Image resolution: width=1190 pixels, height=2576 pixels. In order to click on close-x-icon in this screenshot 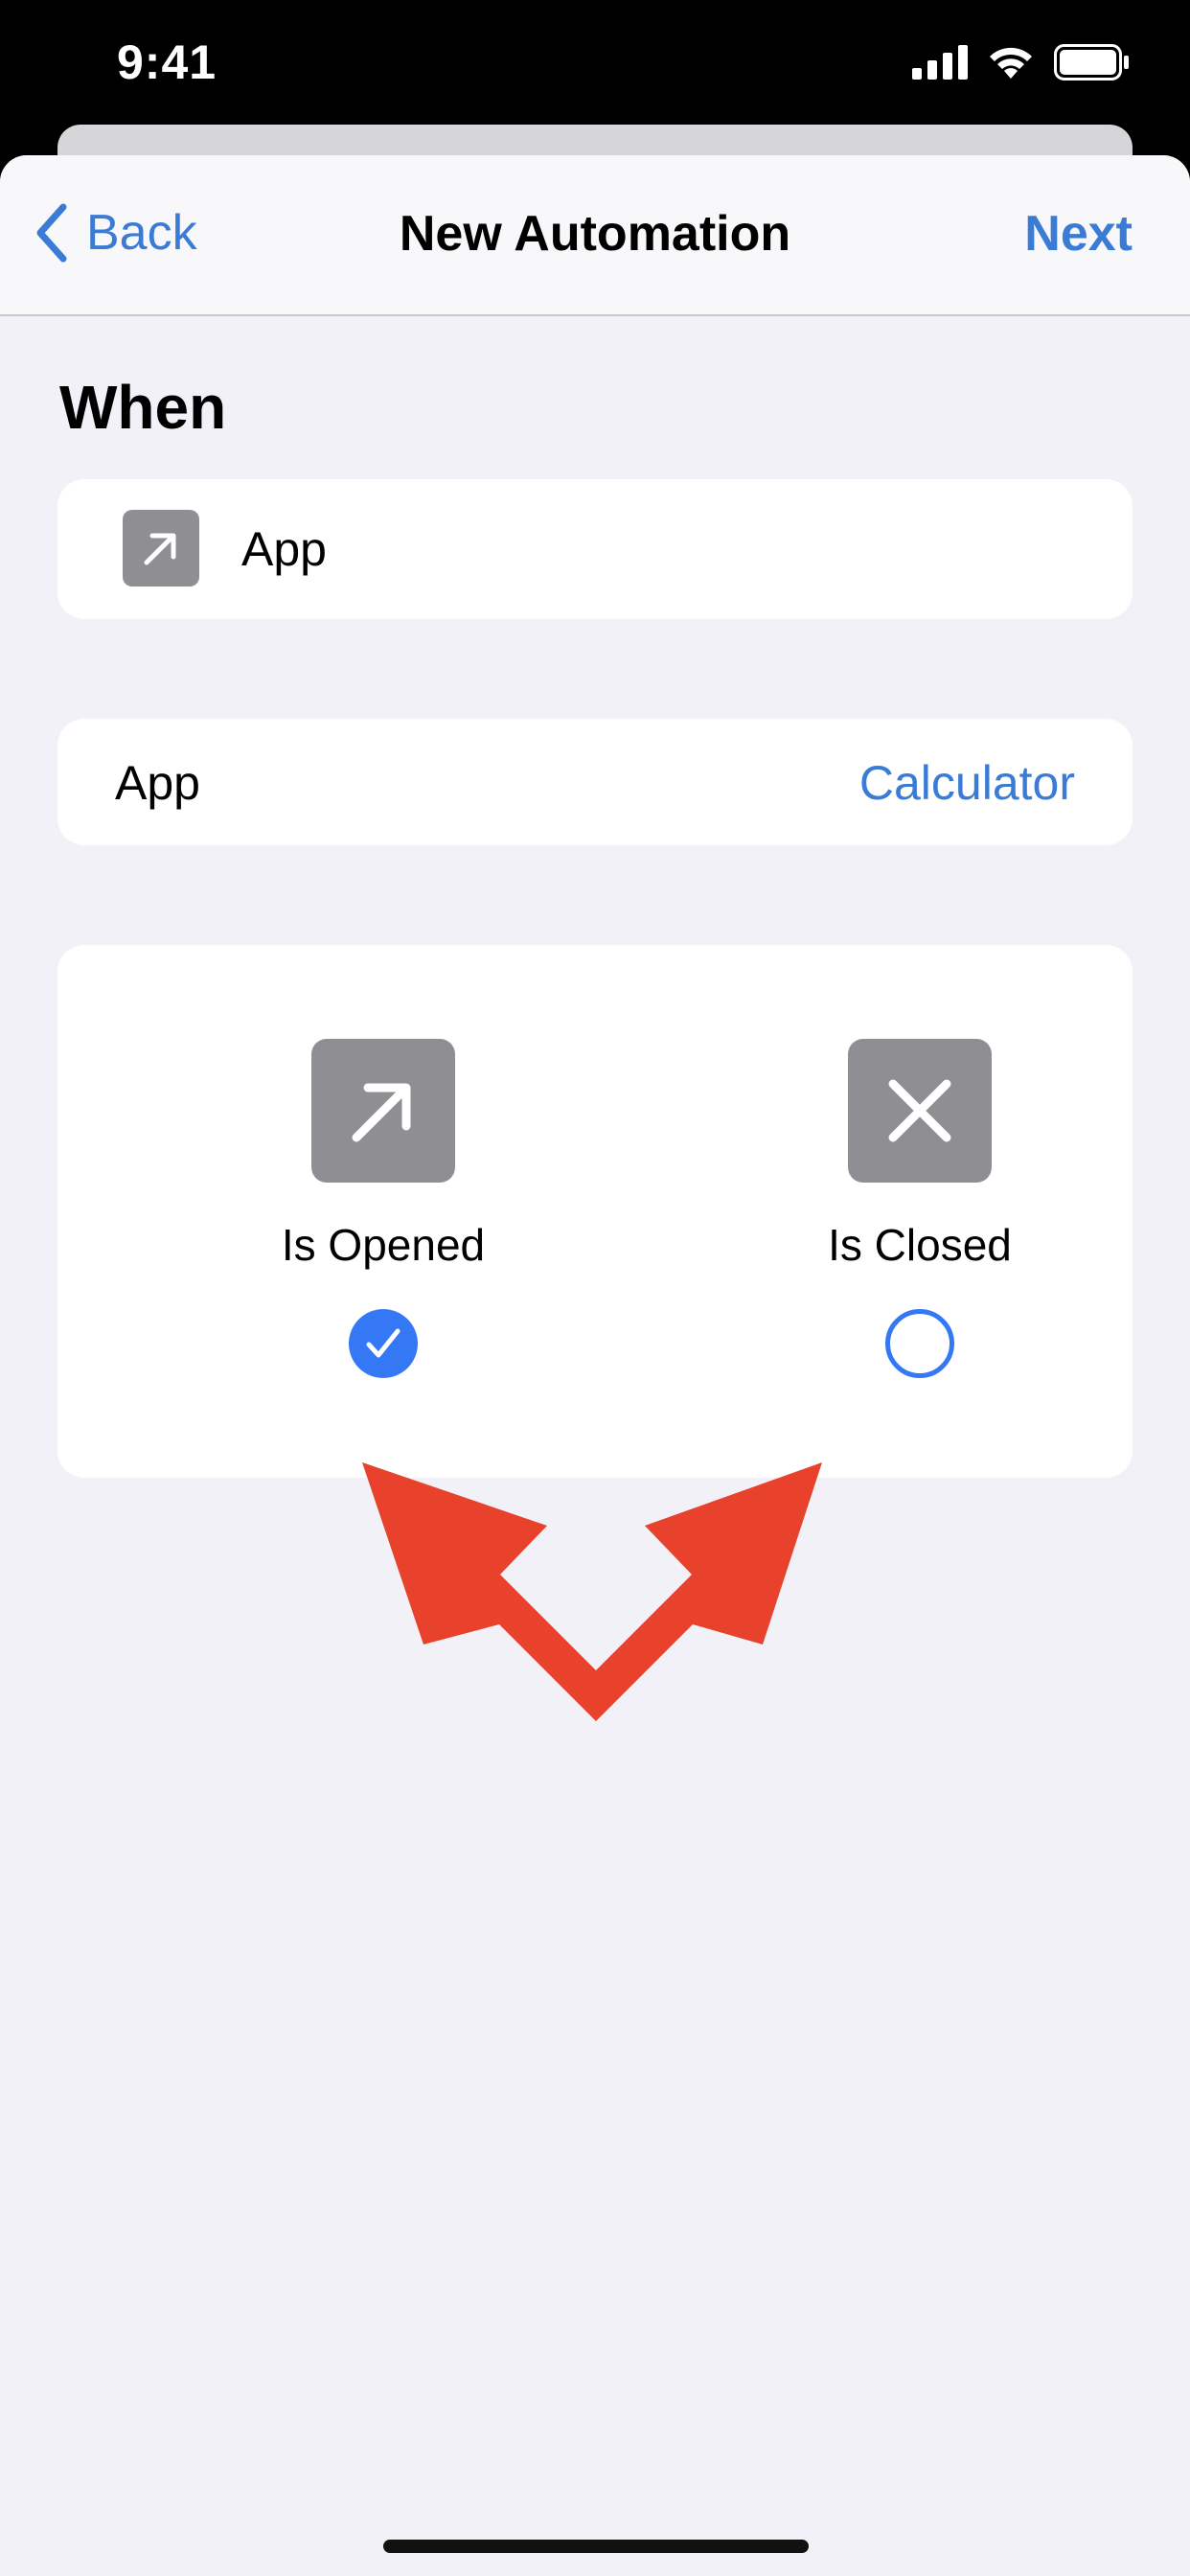, I will do `click(920, 1111)`.